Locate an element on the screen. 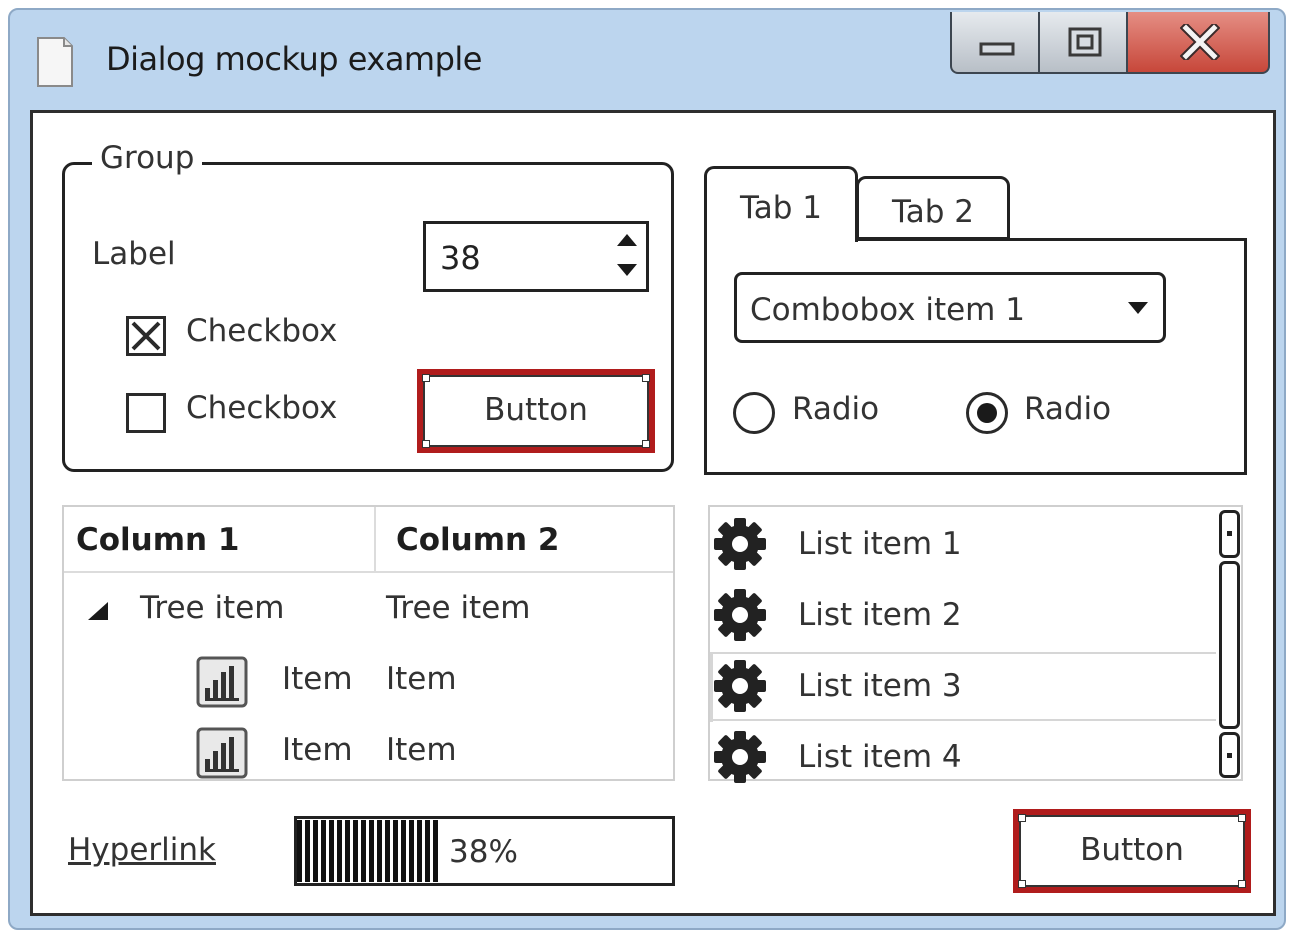  radio-button is located at coordinates (754, 413).